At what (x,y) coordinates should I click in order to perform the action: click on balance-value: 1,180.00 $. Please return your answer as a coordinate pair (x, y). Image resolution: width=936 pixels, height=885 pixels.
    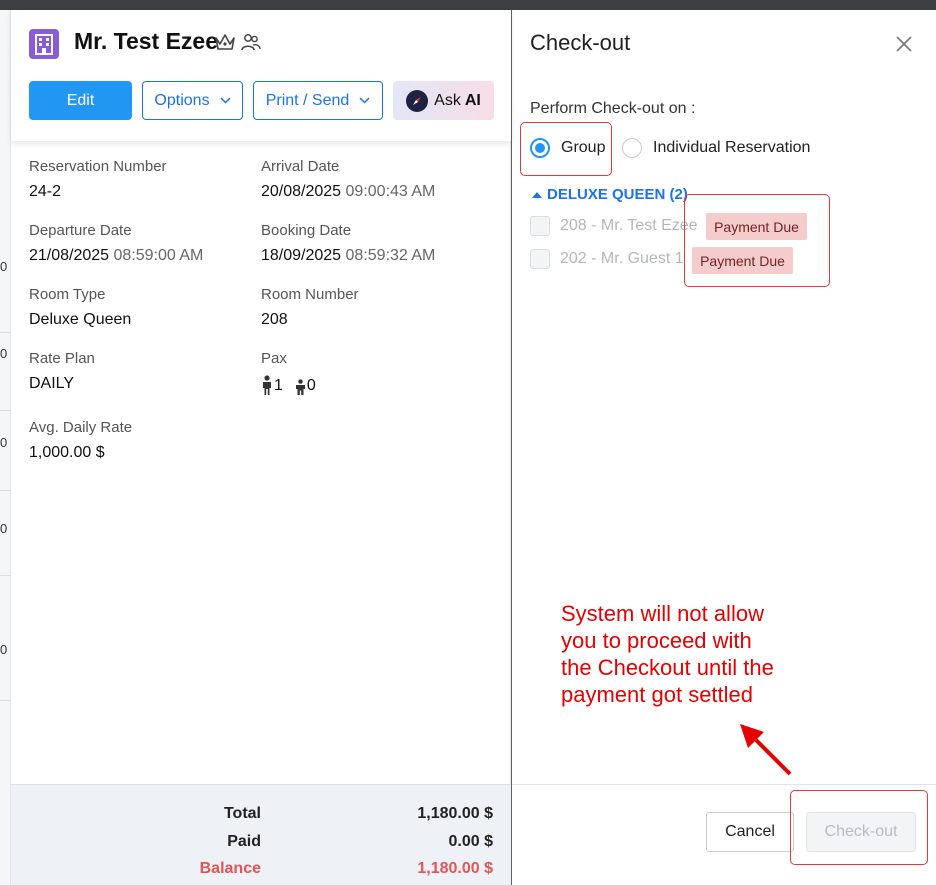
    Looking at the image, I should click on (455, 868).